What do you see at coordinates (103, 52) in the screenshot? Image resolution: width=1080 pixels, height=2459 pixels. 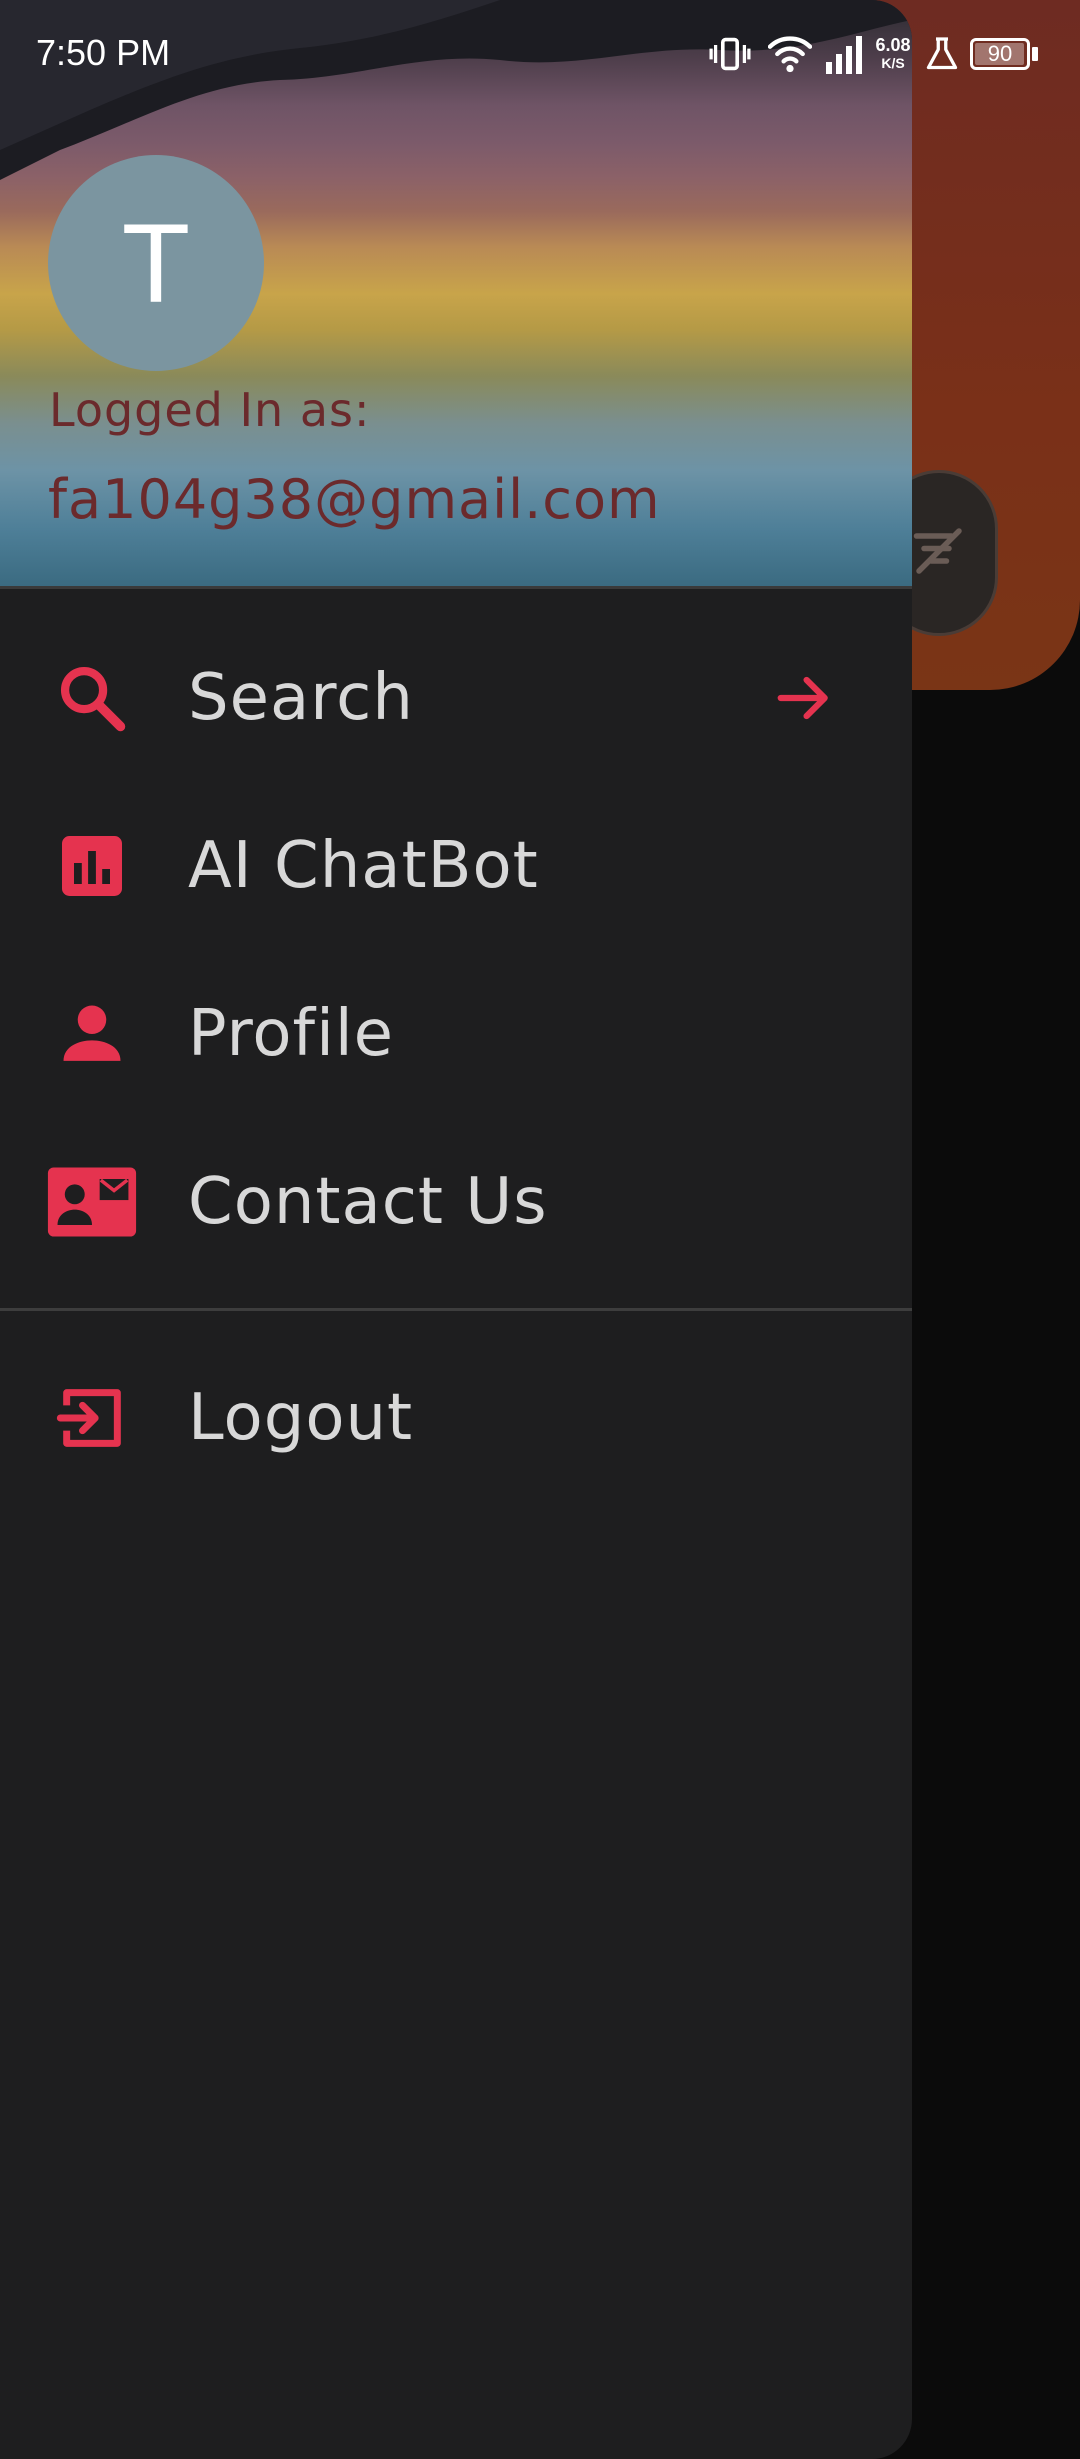 I see `status-time: 7:50 PM` at bounding box center [103, 52].